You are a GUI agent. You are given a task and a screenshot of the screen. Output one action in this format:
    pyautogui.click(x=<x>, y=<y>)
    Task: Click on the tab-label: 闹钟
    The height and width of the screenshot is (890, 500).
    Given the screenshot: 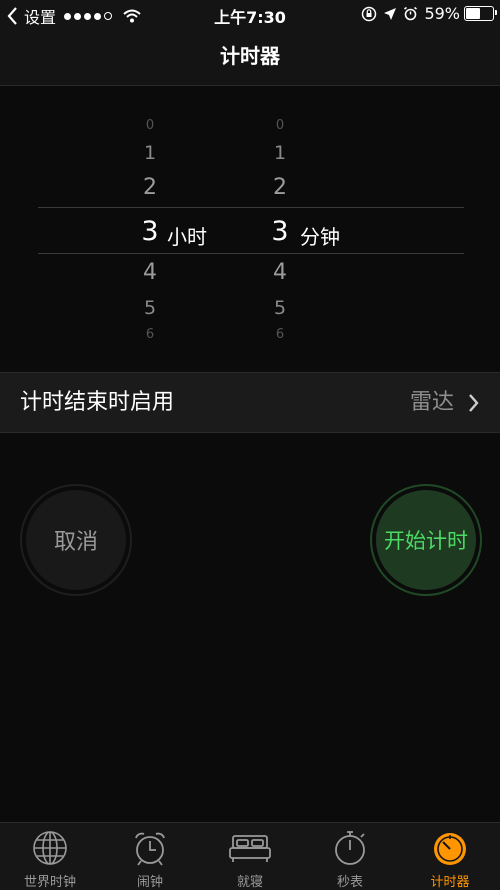 What is the action you would take?
    pyautogui.click(x=149, y=882)
    